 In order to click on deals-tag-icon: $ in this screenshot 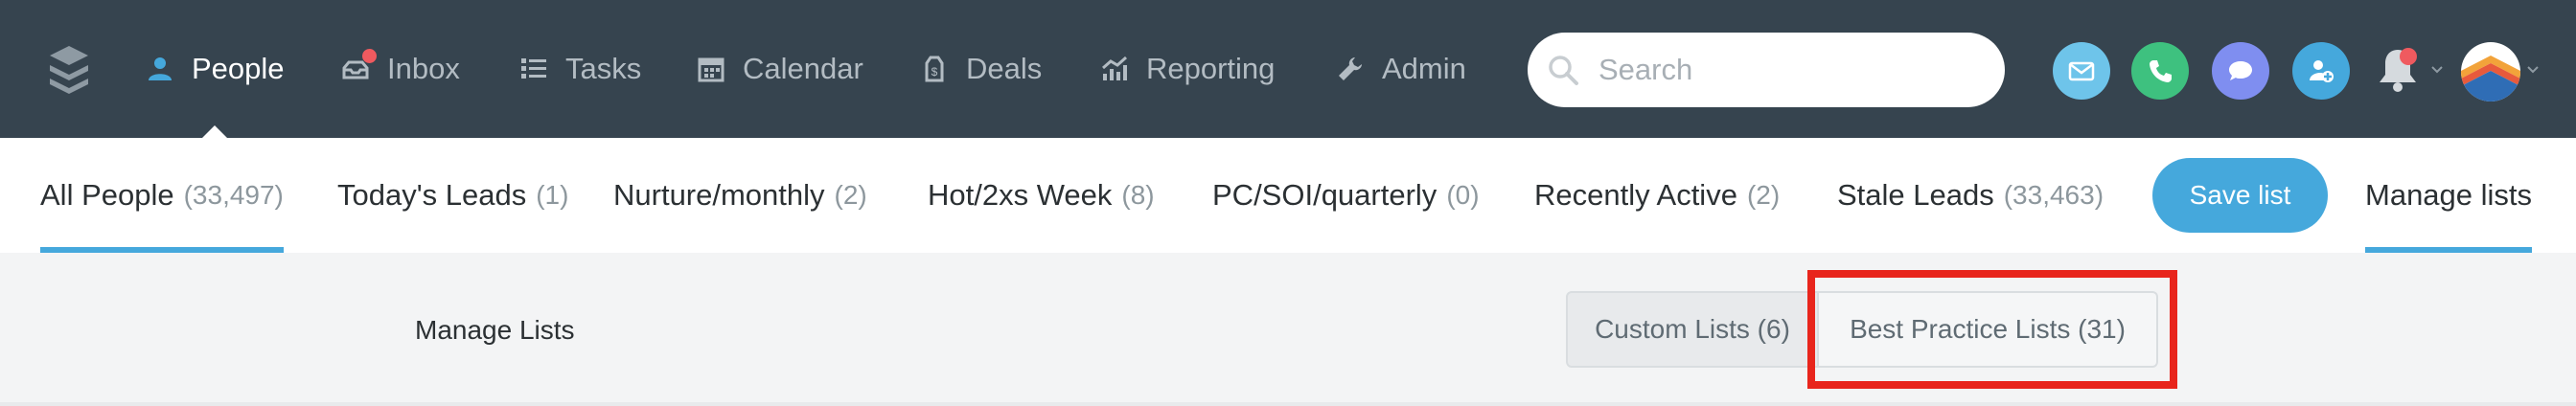, I will do `click(934, 69)`.